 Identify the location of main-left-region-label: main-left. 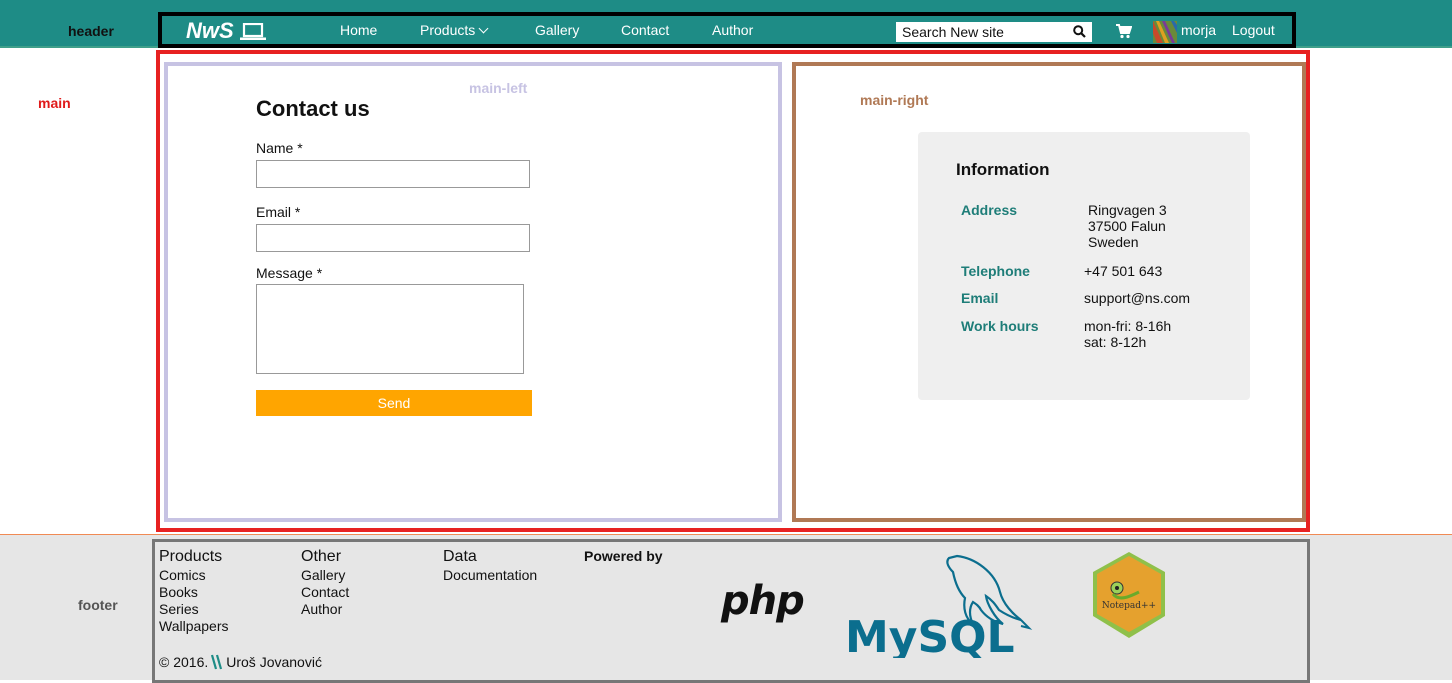
(498, 88).